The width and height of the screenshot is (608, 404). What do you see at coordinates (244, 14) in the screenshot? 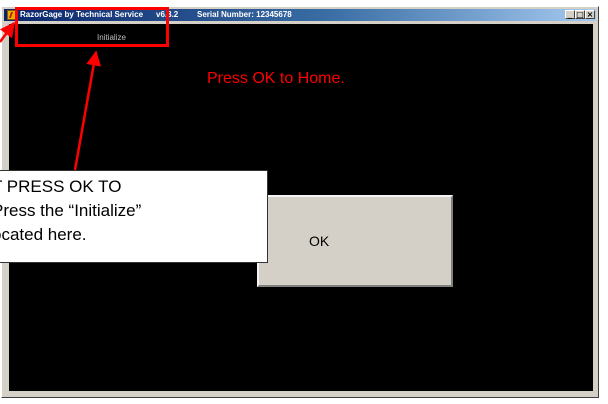
I see `serial-number-label: Serial Number: 12345678` at bounding box center [244, 14].